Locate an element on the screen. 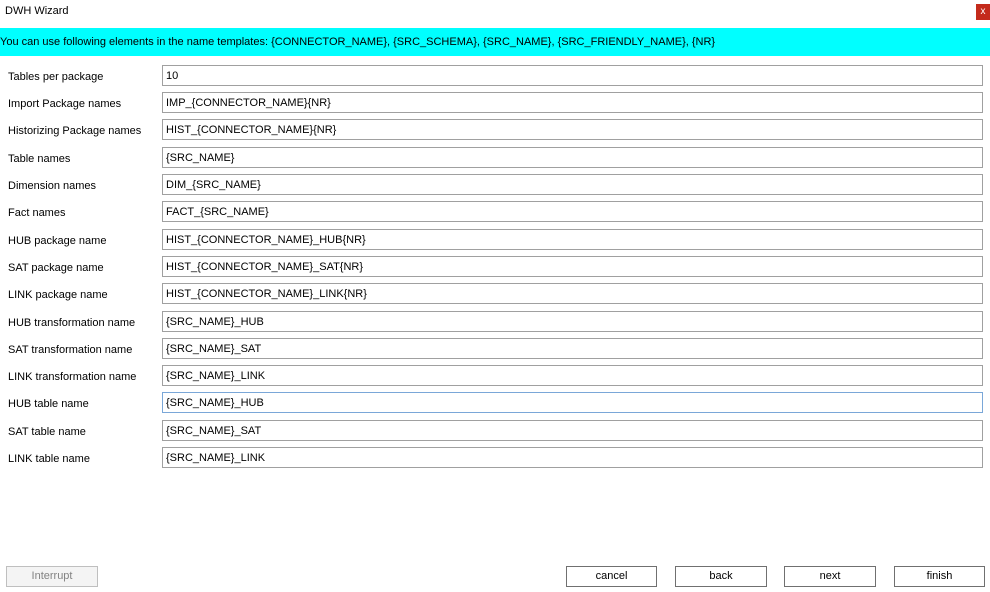  row-sat-table-name: SAT table name is located at coordinates (495, 432).